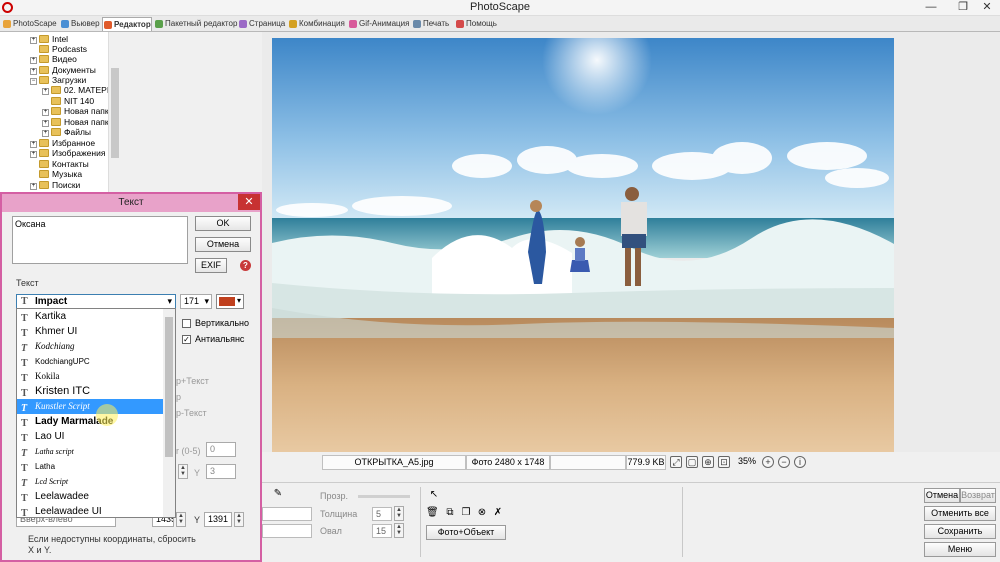 The height and width of the screenshot is (562, 1000). I want to click on thickness-stepper: ▲ ▼, so click(399, 513).